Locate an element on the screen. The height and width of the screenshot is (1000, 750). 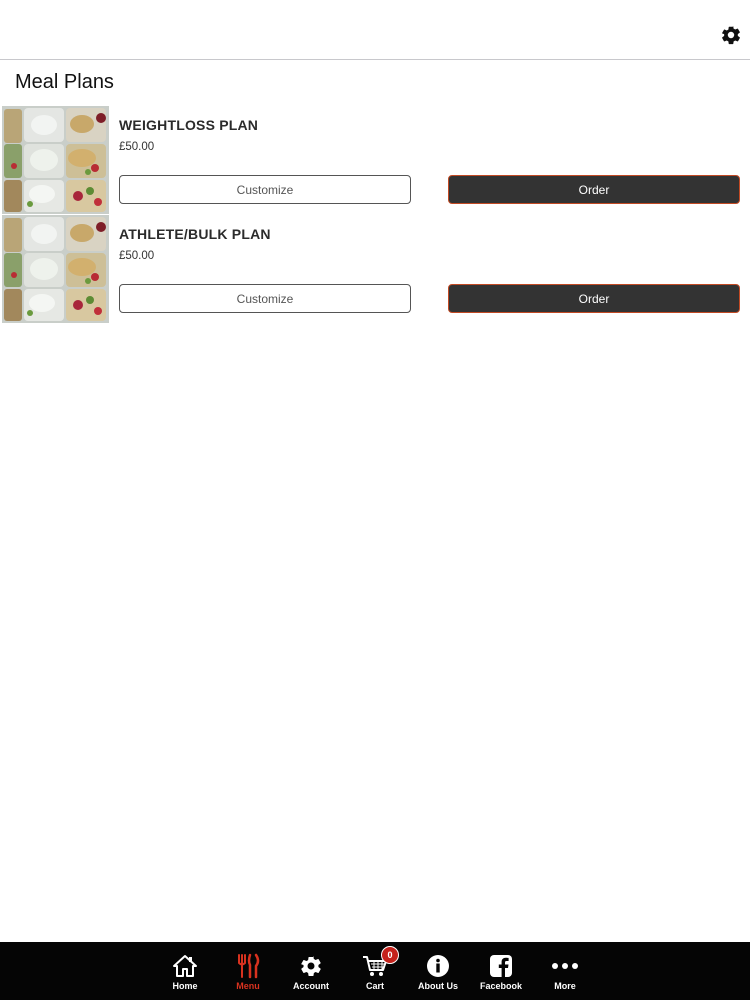
cart-count-badge: 0 is located at coordinates (390, 955).